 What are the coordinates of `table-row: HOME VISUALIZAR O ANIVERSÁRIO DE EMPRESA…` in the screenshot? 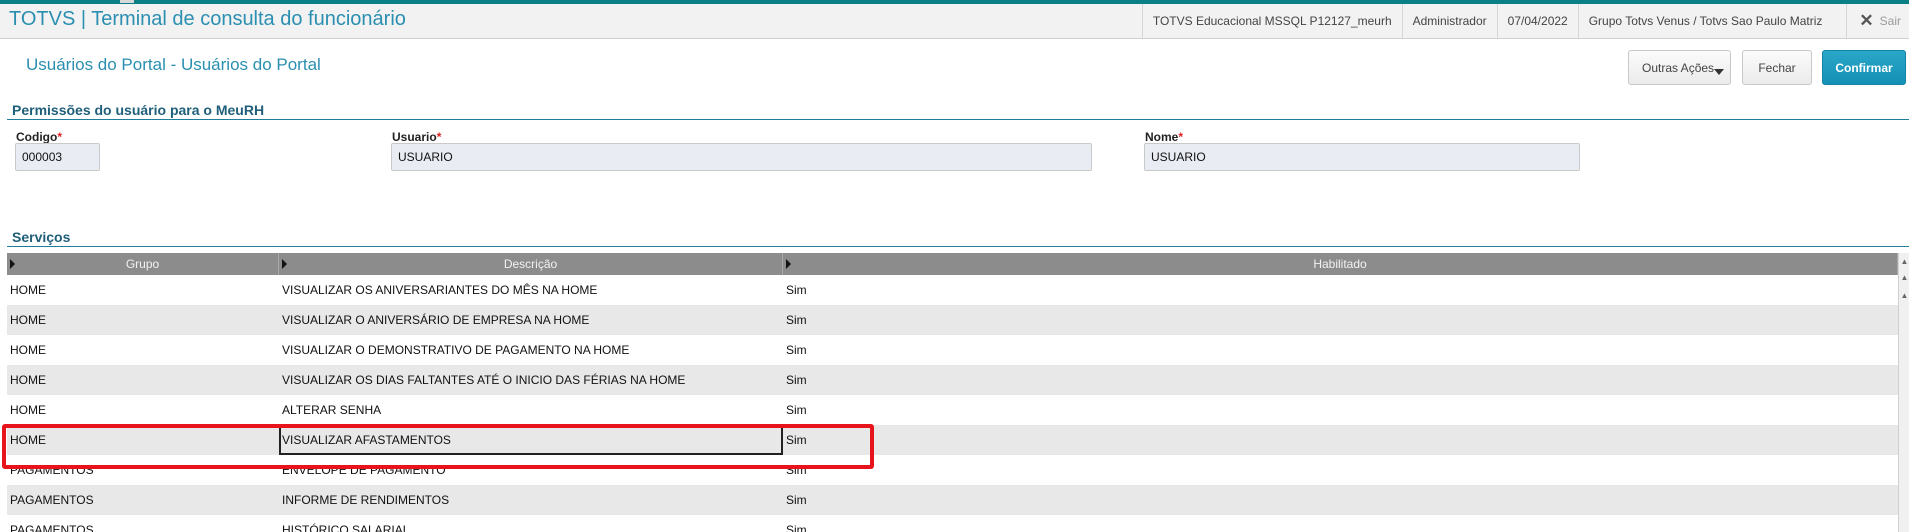 It's located at (952, 320).